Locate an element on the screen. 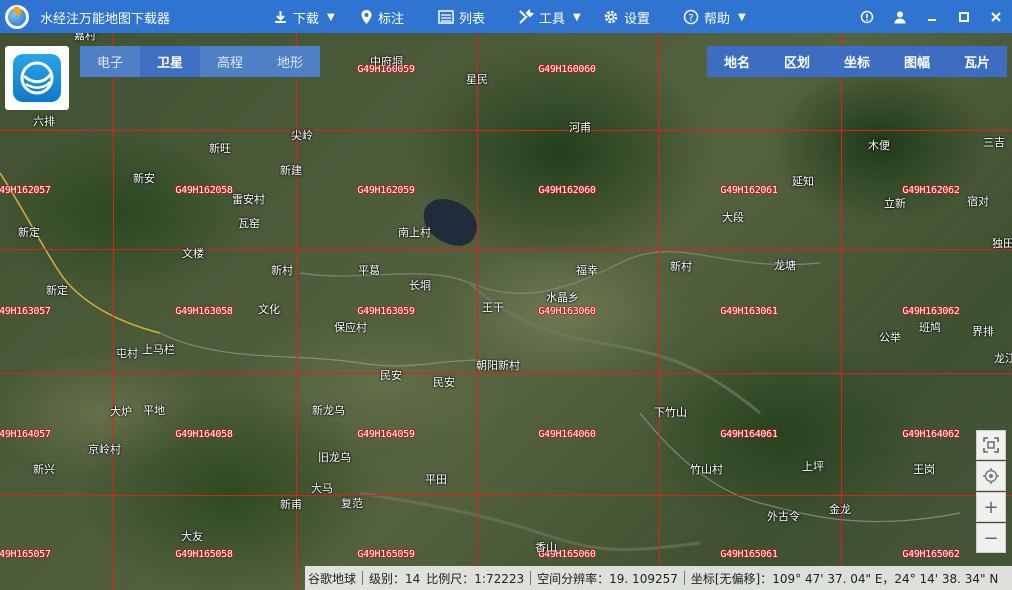 The height and width of the screenshot is (590, 1012). place-name: 新安 is located at coordinates (144, 178).